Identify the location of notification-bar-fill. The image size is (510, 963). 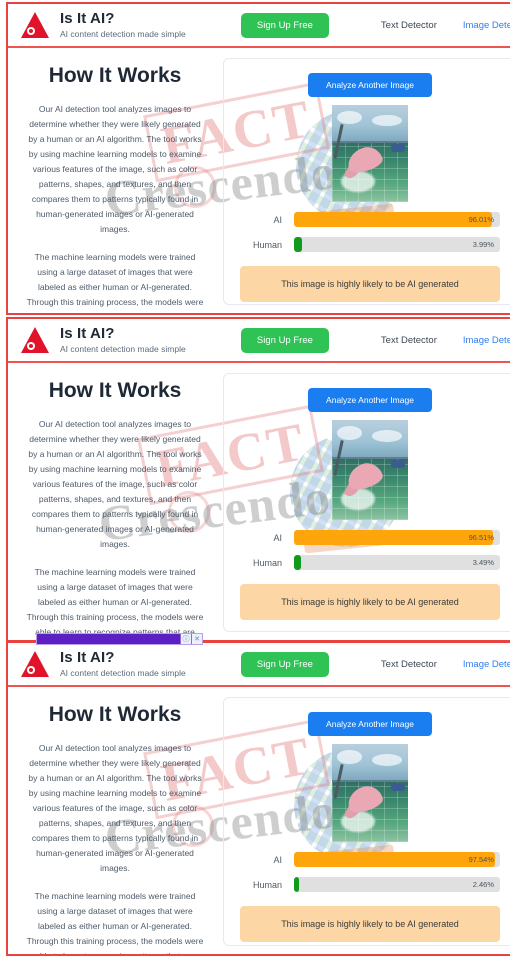
(108, 639).